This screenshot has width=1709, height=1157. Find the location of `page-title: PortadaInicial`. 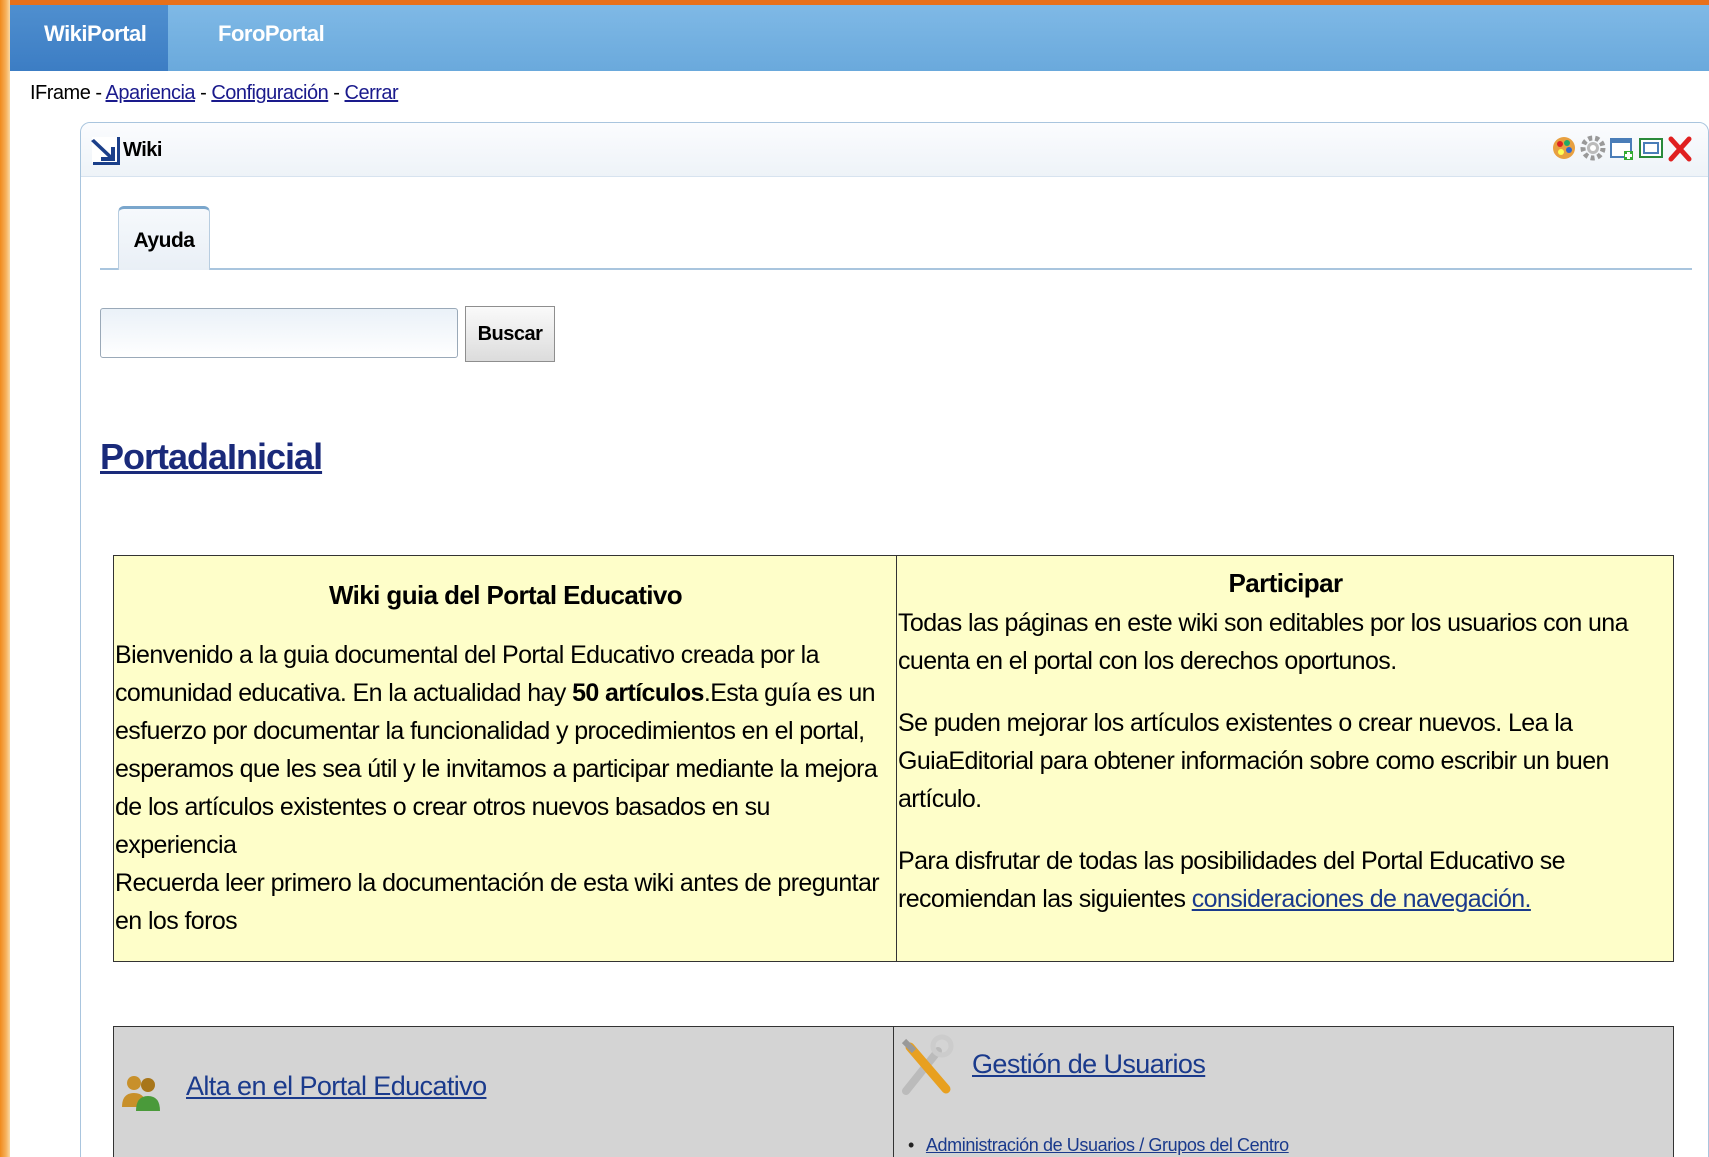

page-title: PortadaInicial is located at coordinates (211, 457).